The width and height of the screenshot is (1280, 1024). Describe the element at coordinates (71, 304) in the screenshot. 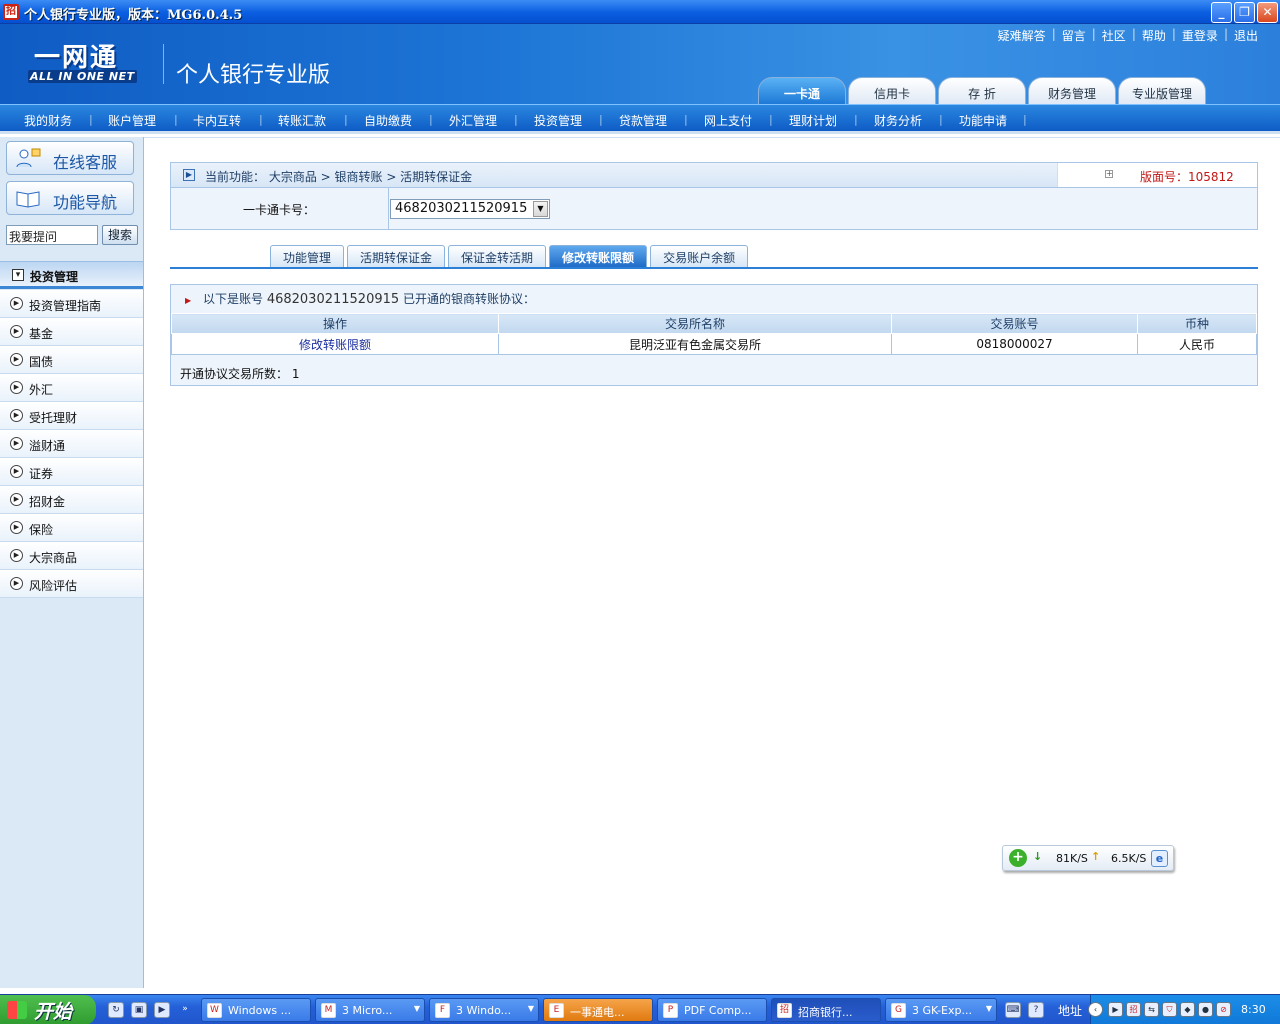

I see `sidebar-item-investment-guide: ▶ 投资管理指南` at that location.